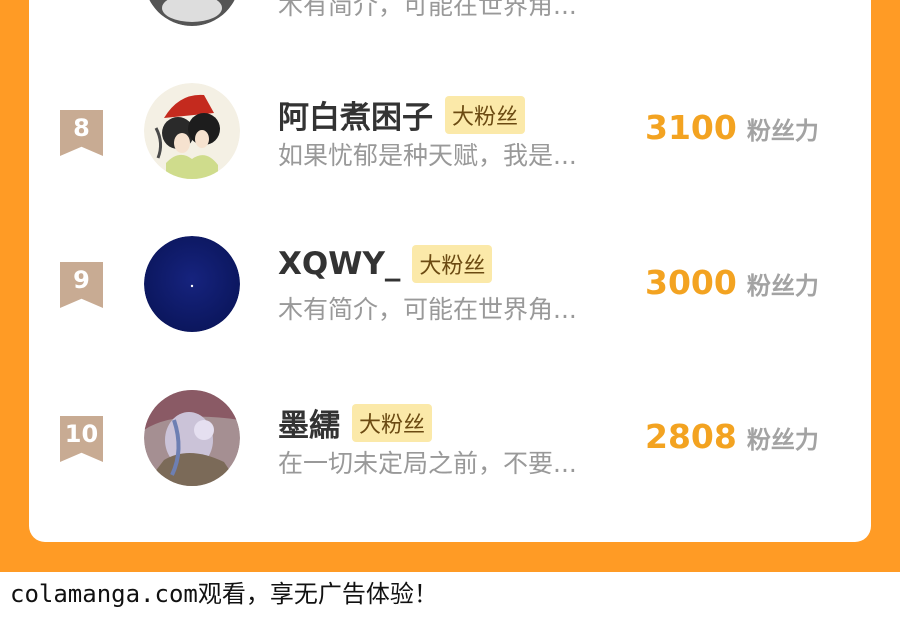  What do you see at coordinates (309, 422) in the screenshot?
I see `user-name: 墨繻` at bounding box center [309, 422].